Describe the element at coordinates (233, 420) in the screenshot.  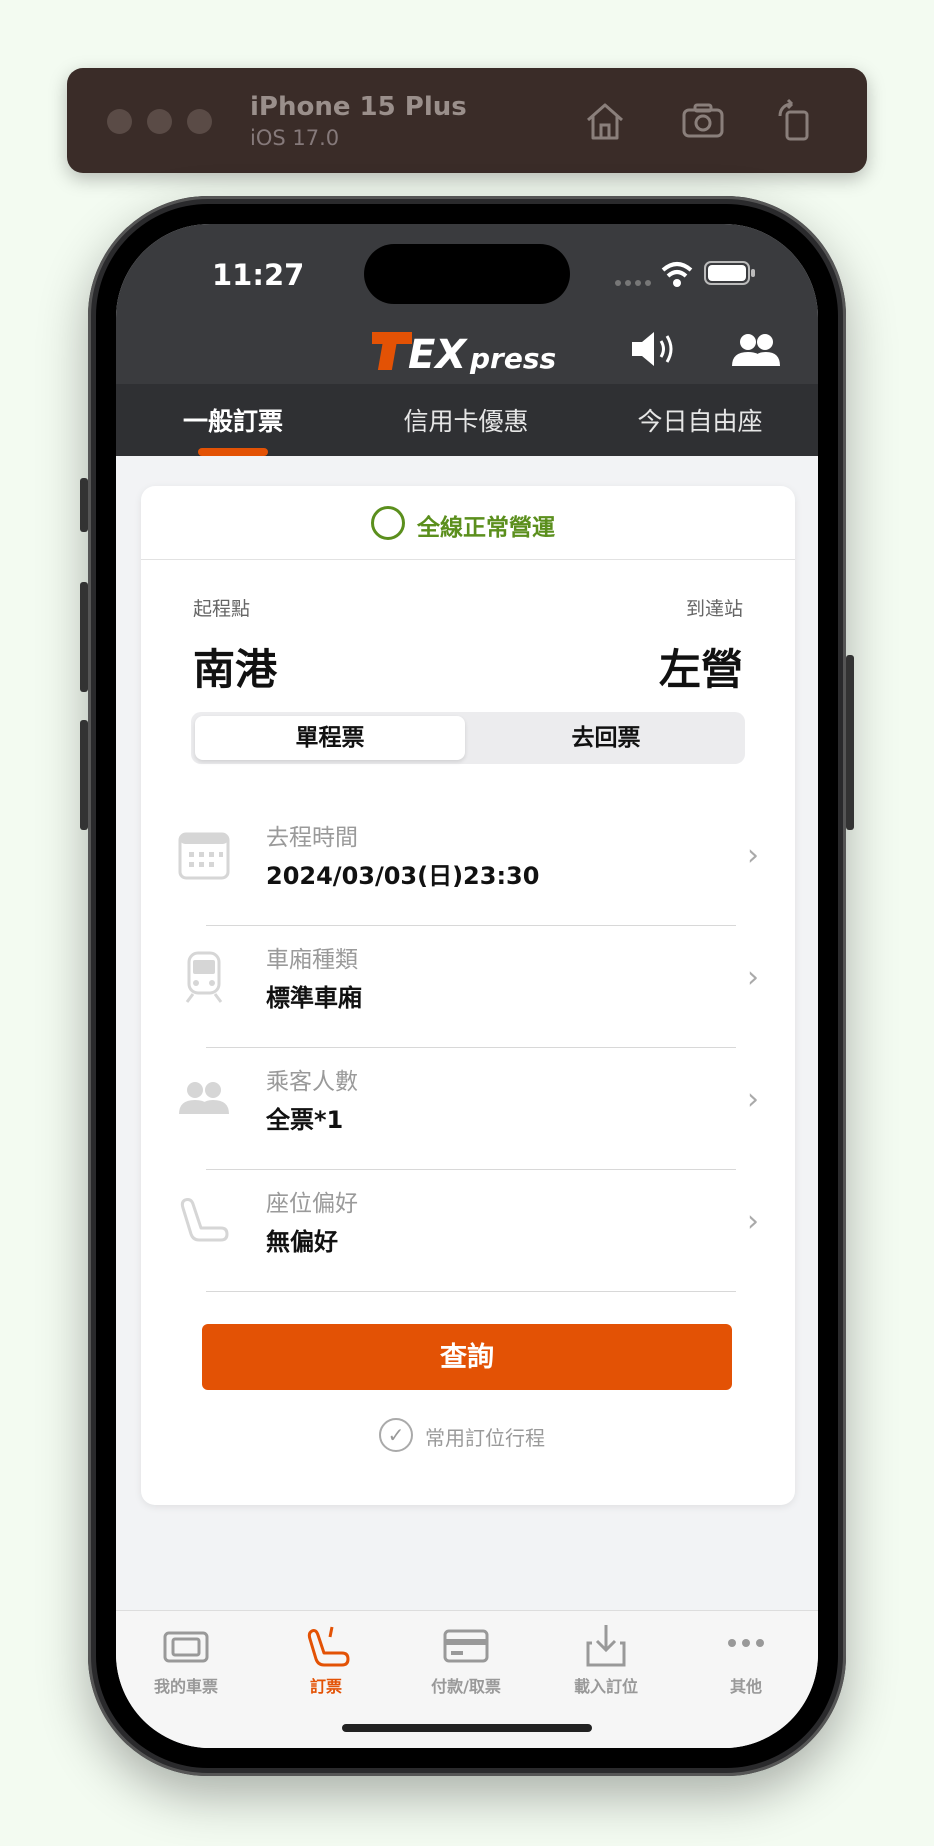
I see `tab-general-booking: 一般訂票` at that location.